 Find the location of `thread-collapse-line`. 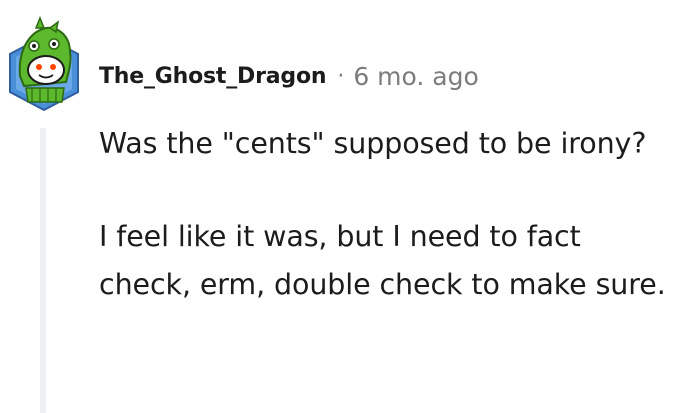

thread-collapse-line is located at coordinates (43, 270).